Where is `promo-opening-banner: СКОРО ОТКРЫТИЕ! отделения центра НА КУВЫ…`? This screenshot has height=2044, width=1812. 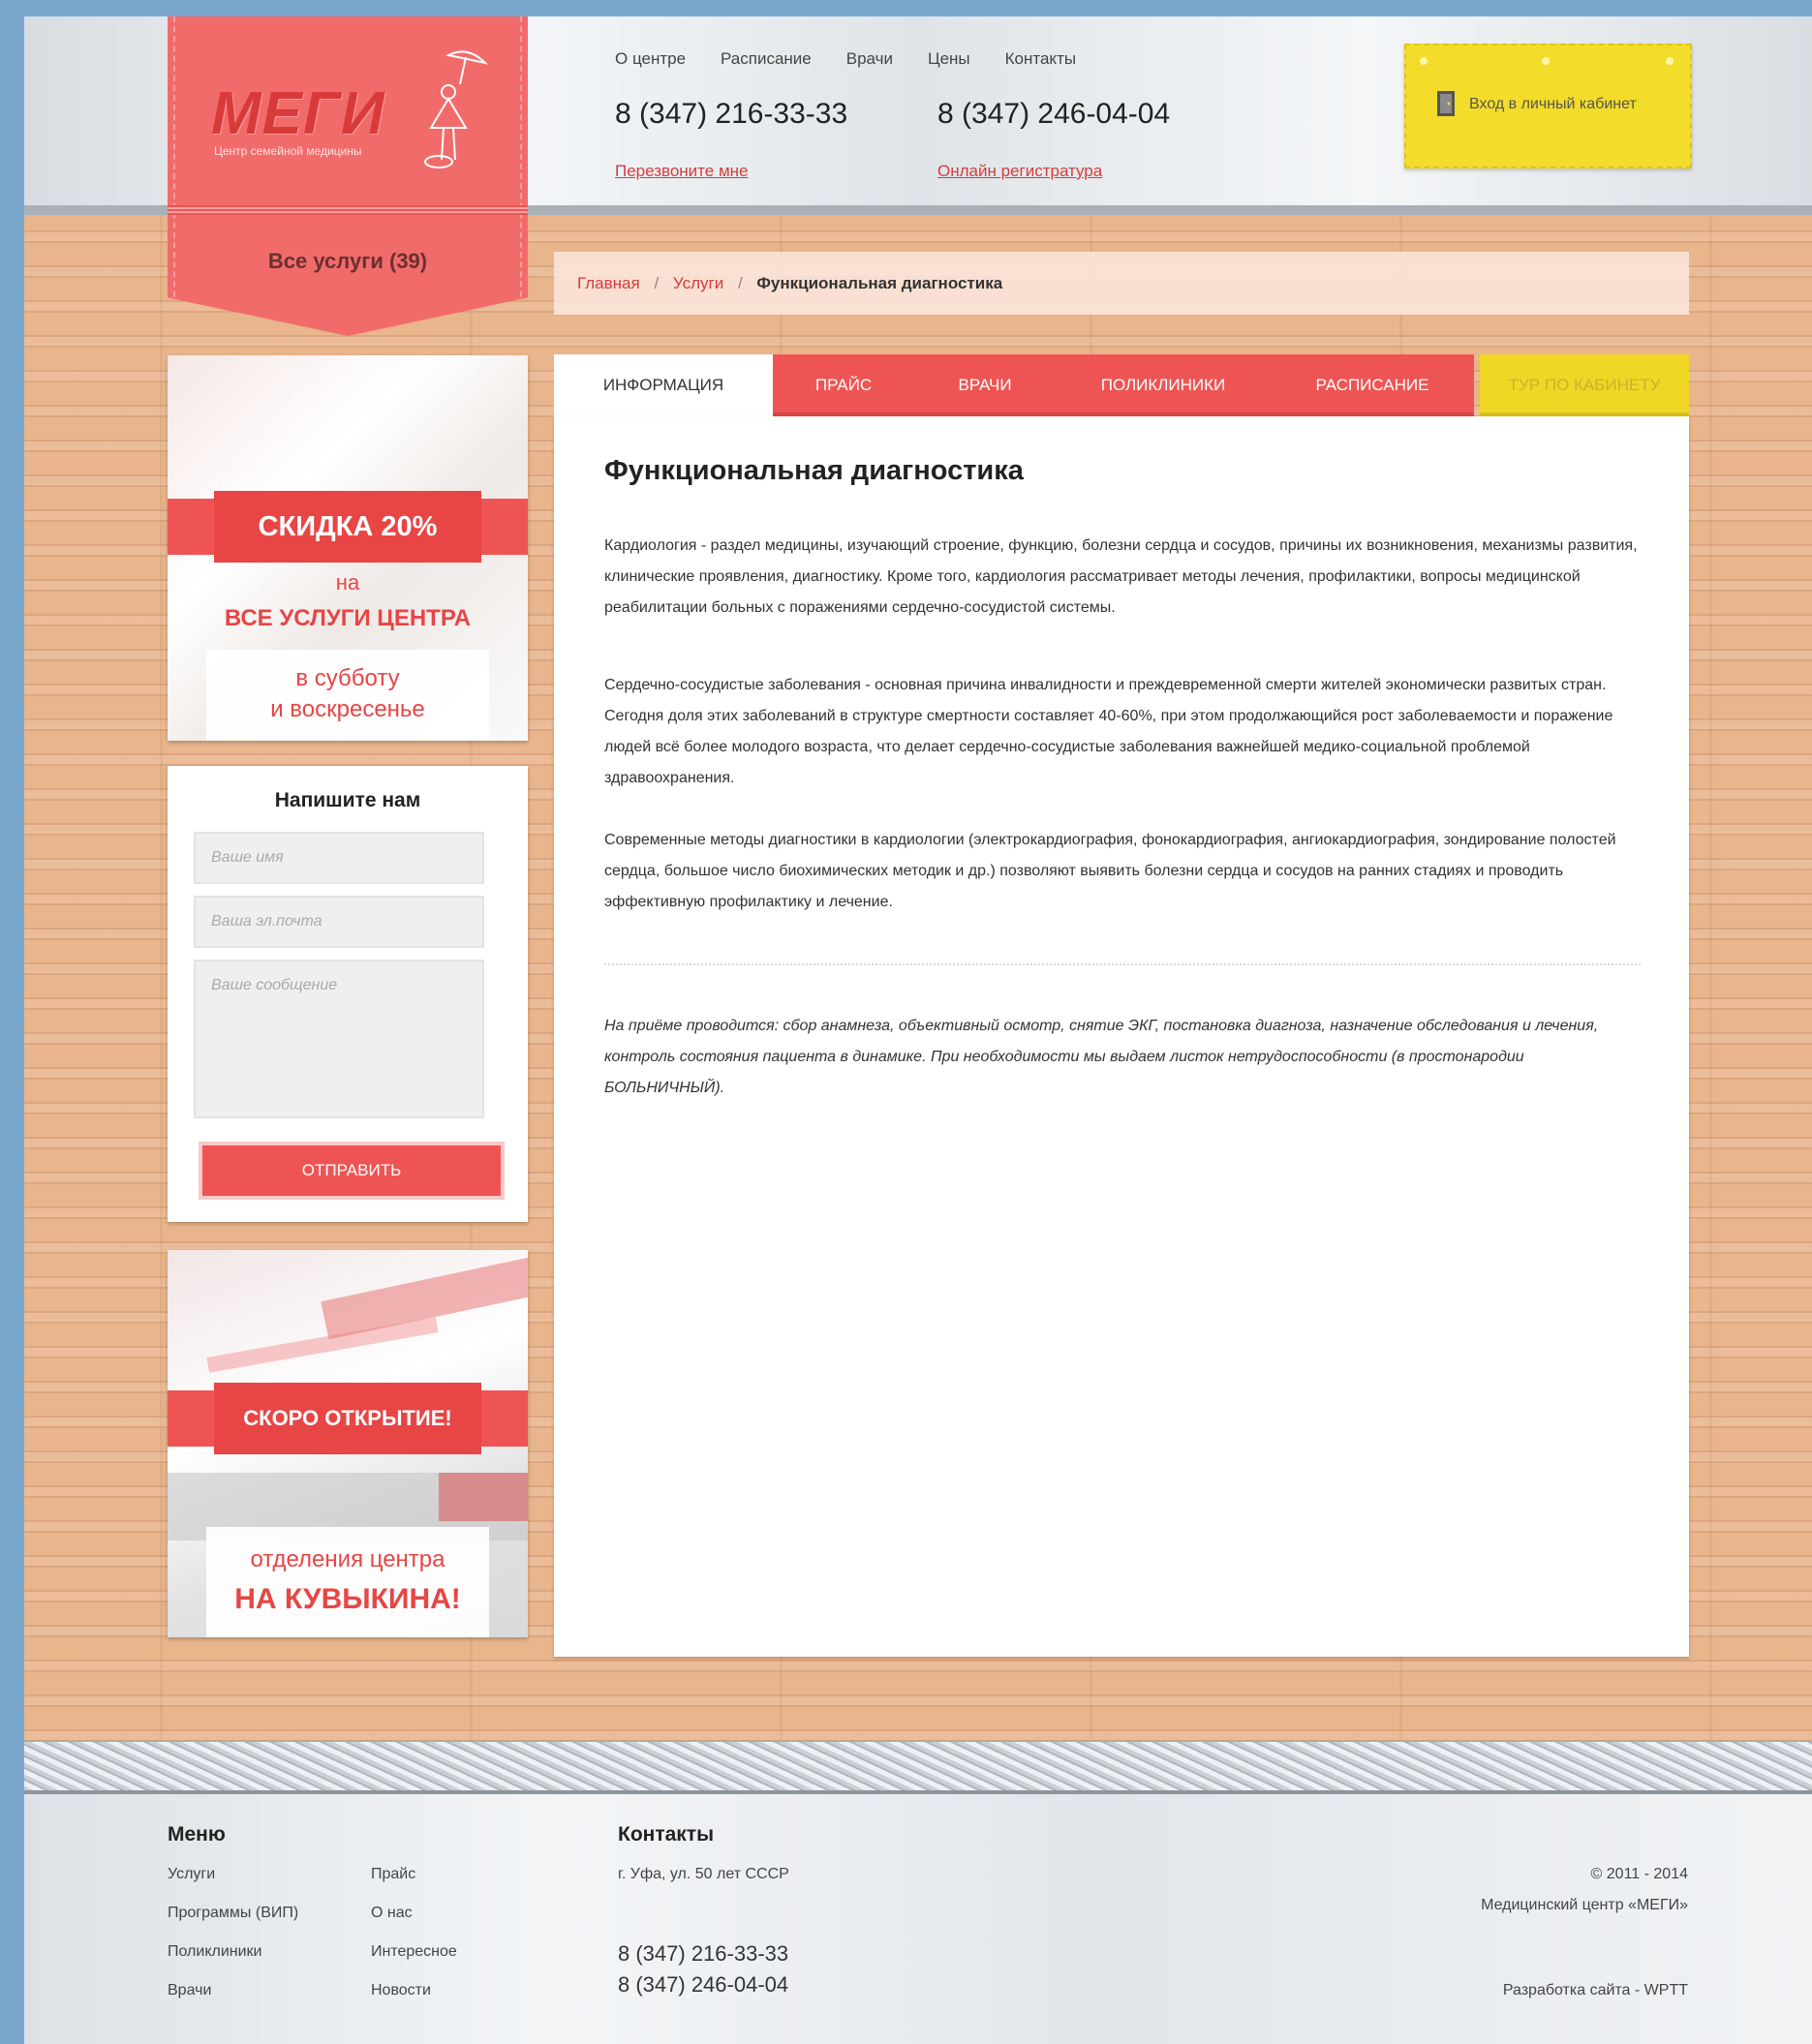
promo-opening-banner: СКОРО ОТКРЫТИЕ! отделения центра НА КУВЫ… is located at coordinates (348, 1443).